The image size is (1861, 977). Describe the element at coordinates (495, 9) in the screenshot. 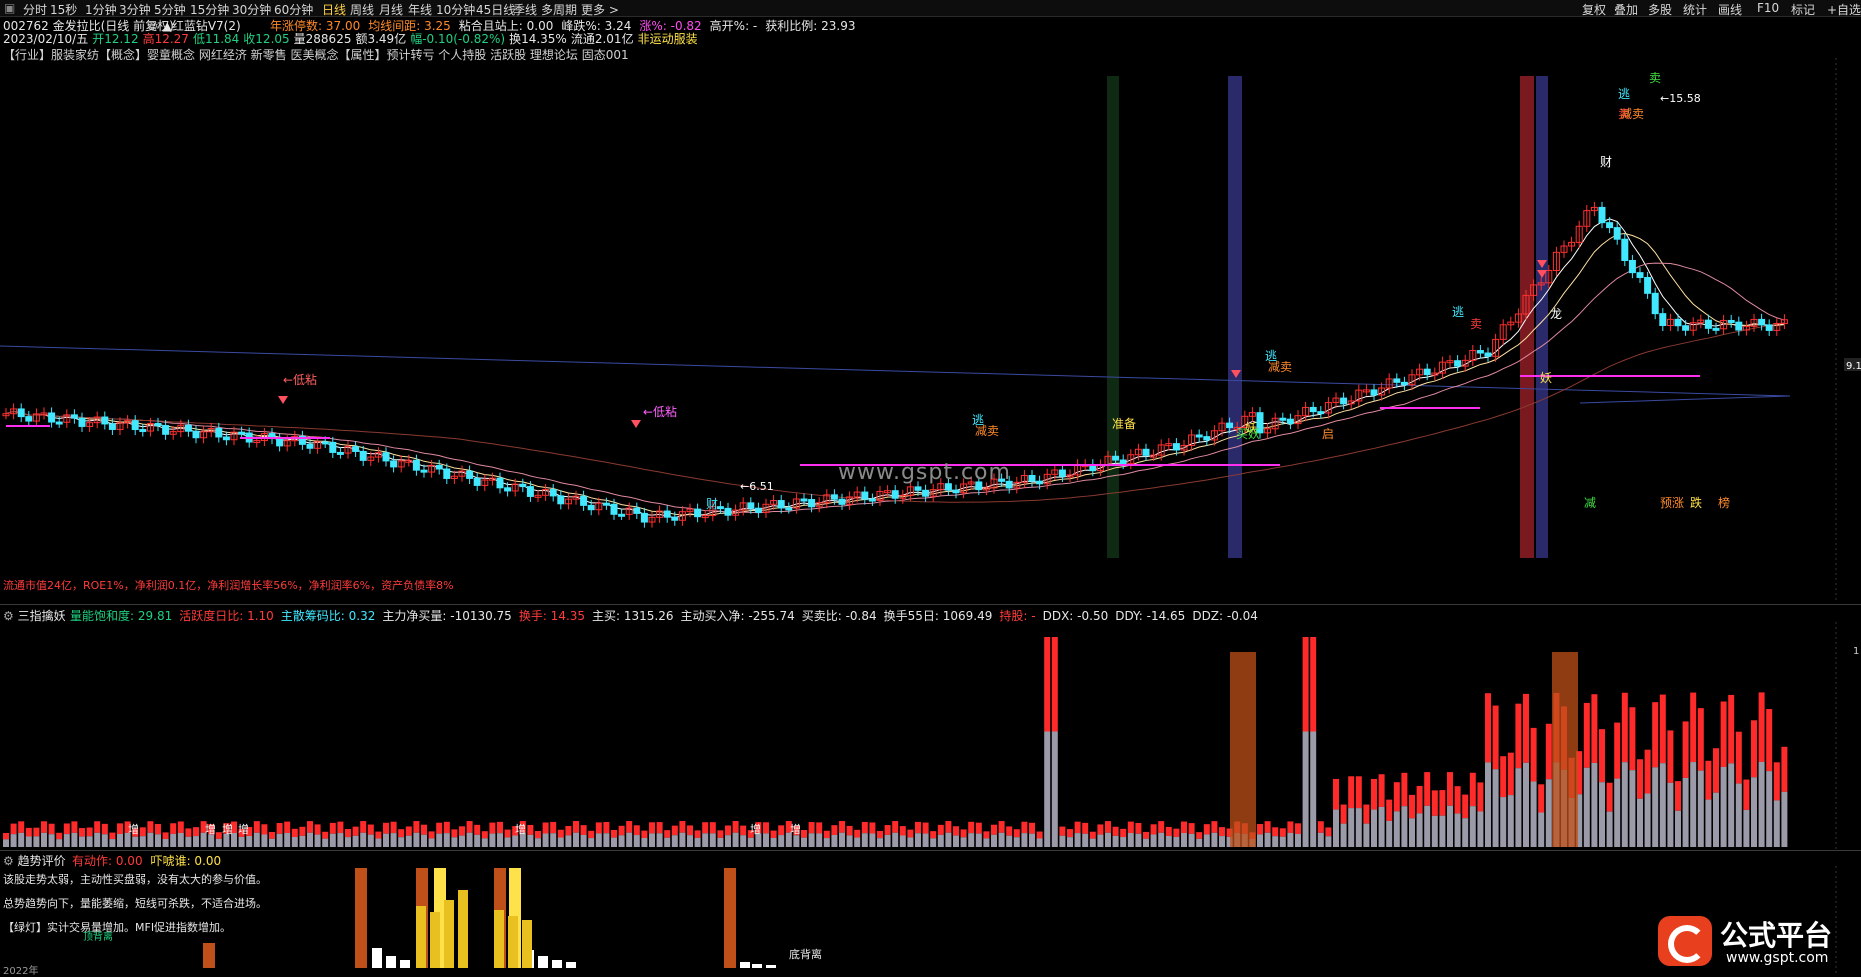

I see `tab-13: 45日线` at that location.